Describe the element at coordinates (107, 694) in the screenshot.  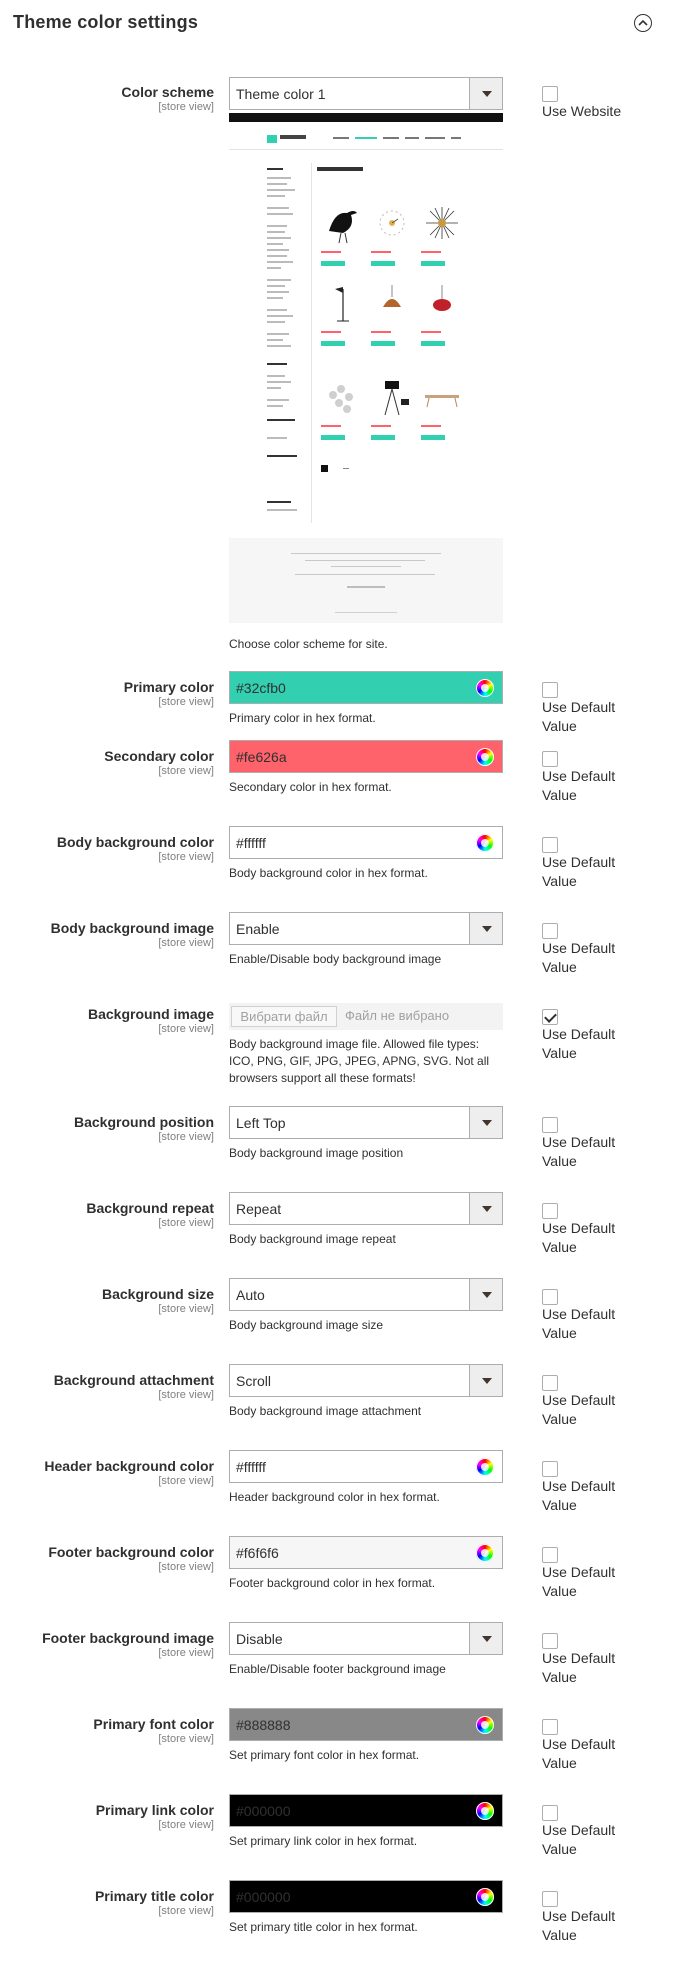
I see `primary-label-group: Primary color [store view]` at that location.